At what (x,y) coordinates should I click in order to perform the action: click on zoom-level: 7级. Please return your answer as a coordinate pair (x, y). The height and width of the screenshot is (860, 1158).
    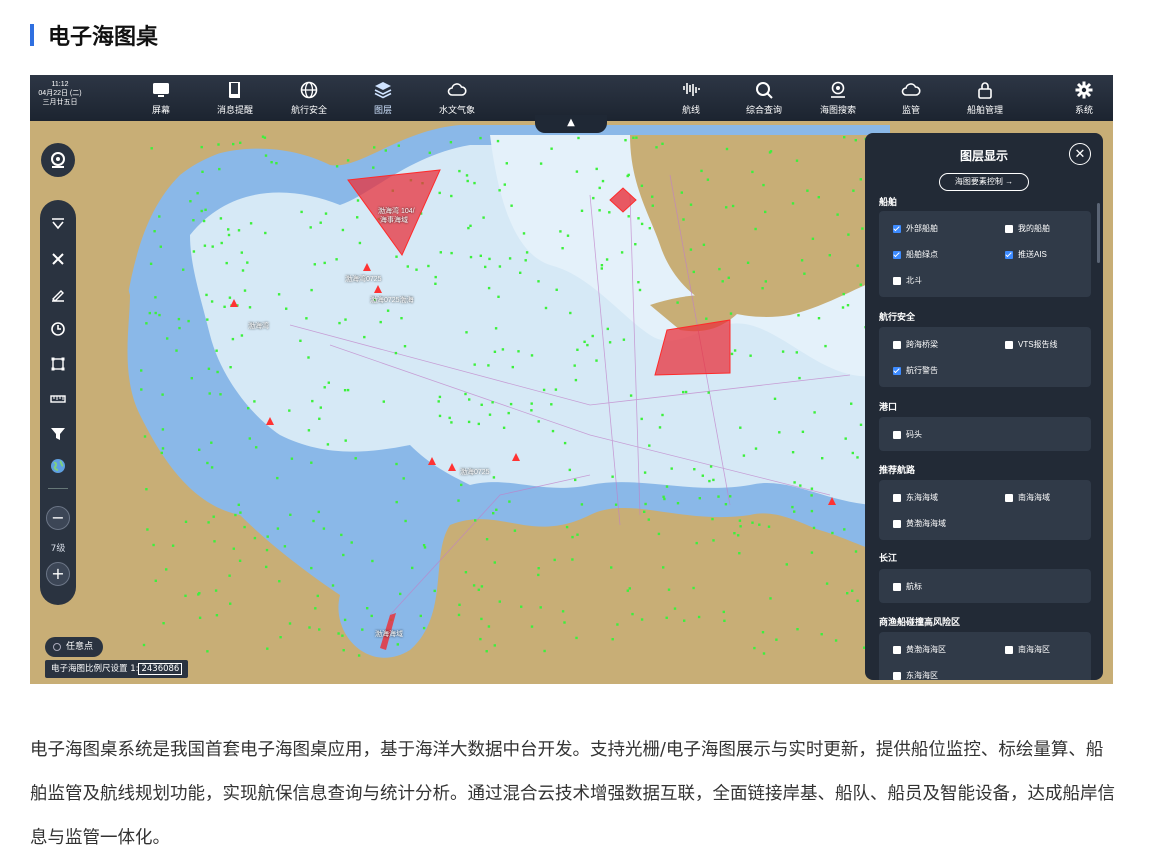
    Looking at the image, I should click on (58, 549).